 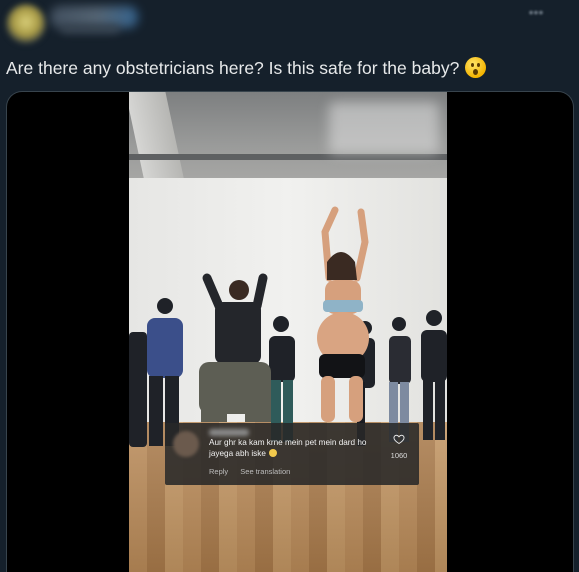 I want to click on tweet-header: •••, so click(x=289, y=24).